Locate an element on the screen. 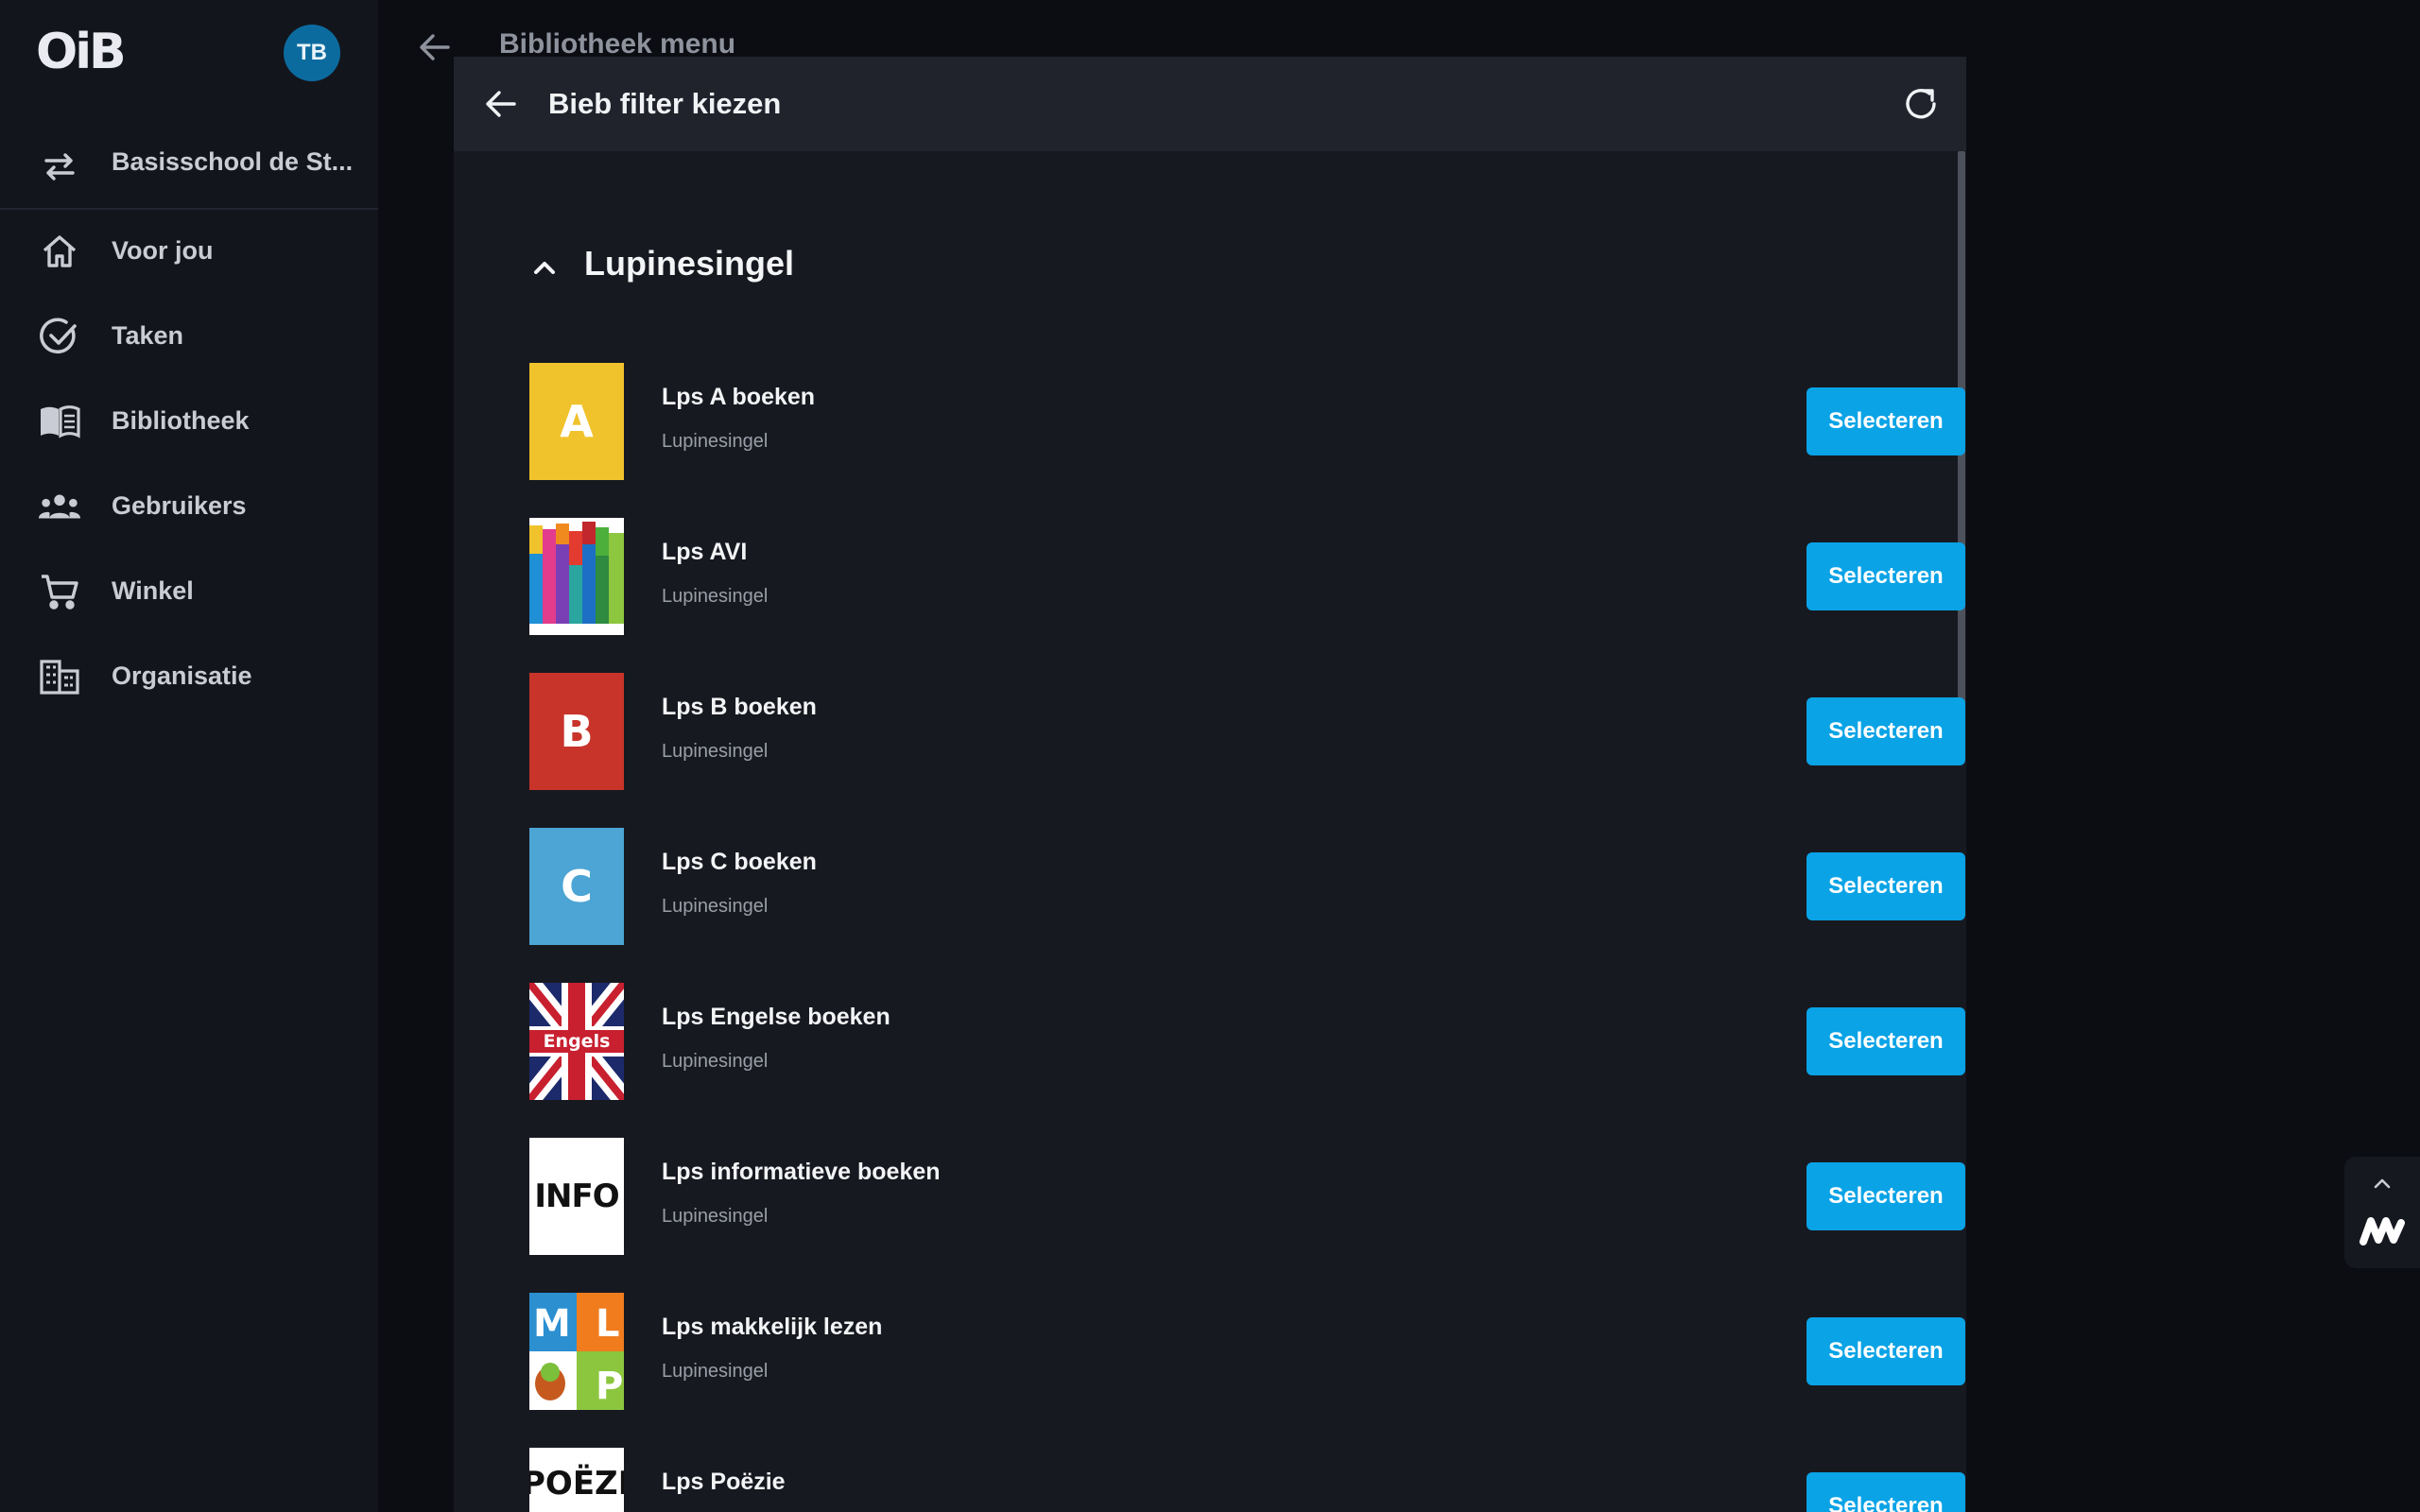  modal-title: Bieb filter kiezen is located at coordinates (665, 103).